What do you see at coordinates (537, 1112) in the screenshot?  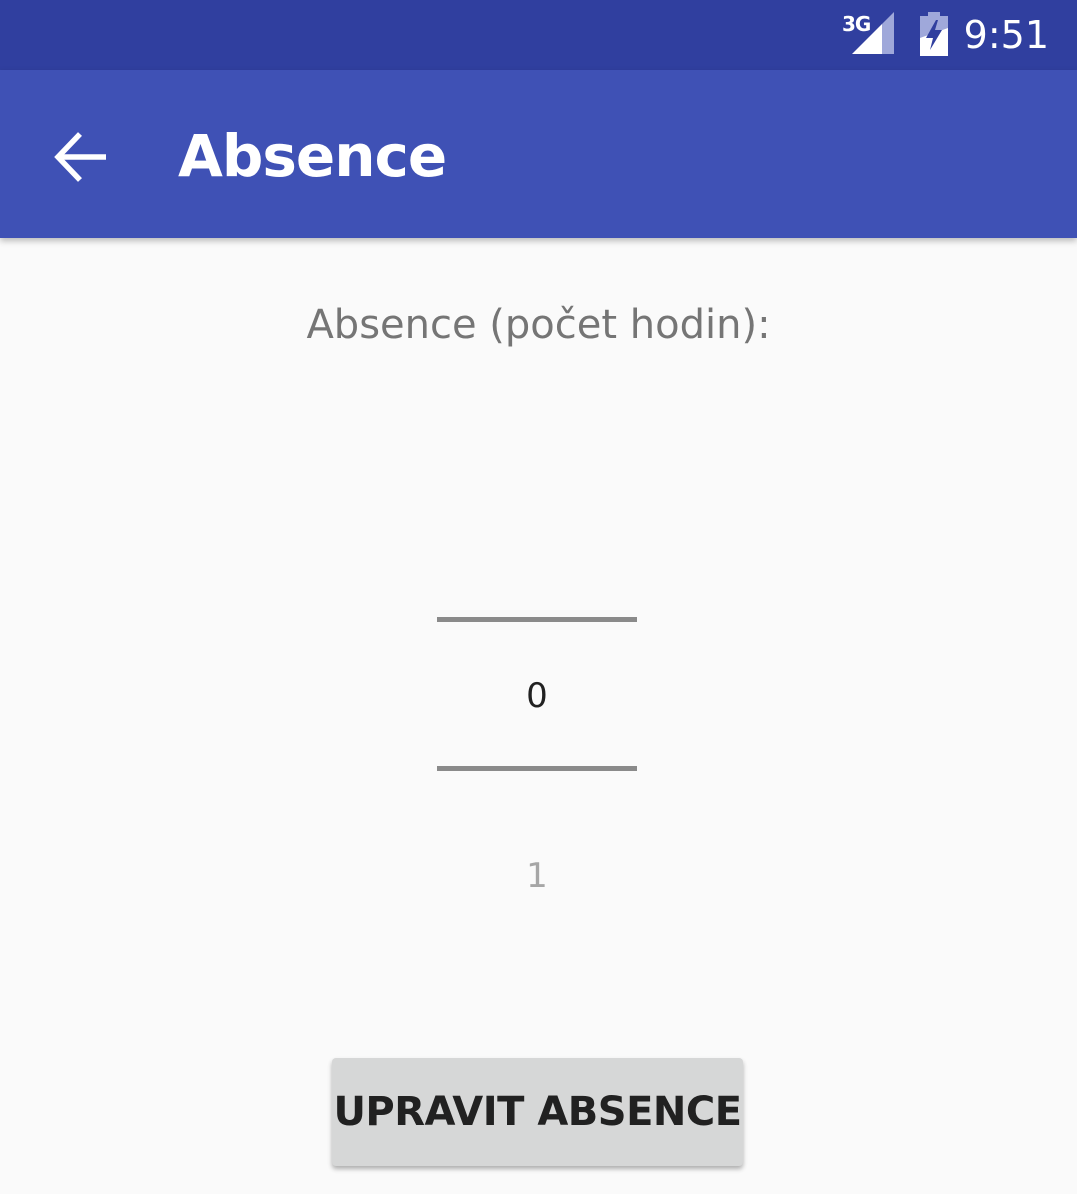 I see `update-absence-button: UPRAVIT ABSENCE` at bounding box center [537, 1112].